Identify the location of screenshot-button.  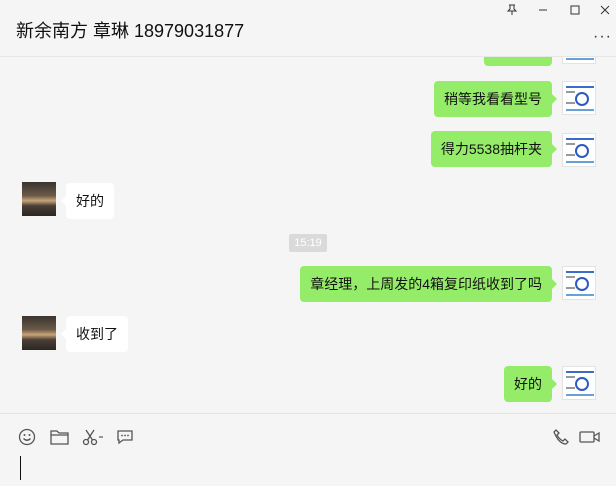
(93, 437).